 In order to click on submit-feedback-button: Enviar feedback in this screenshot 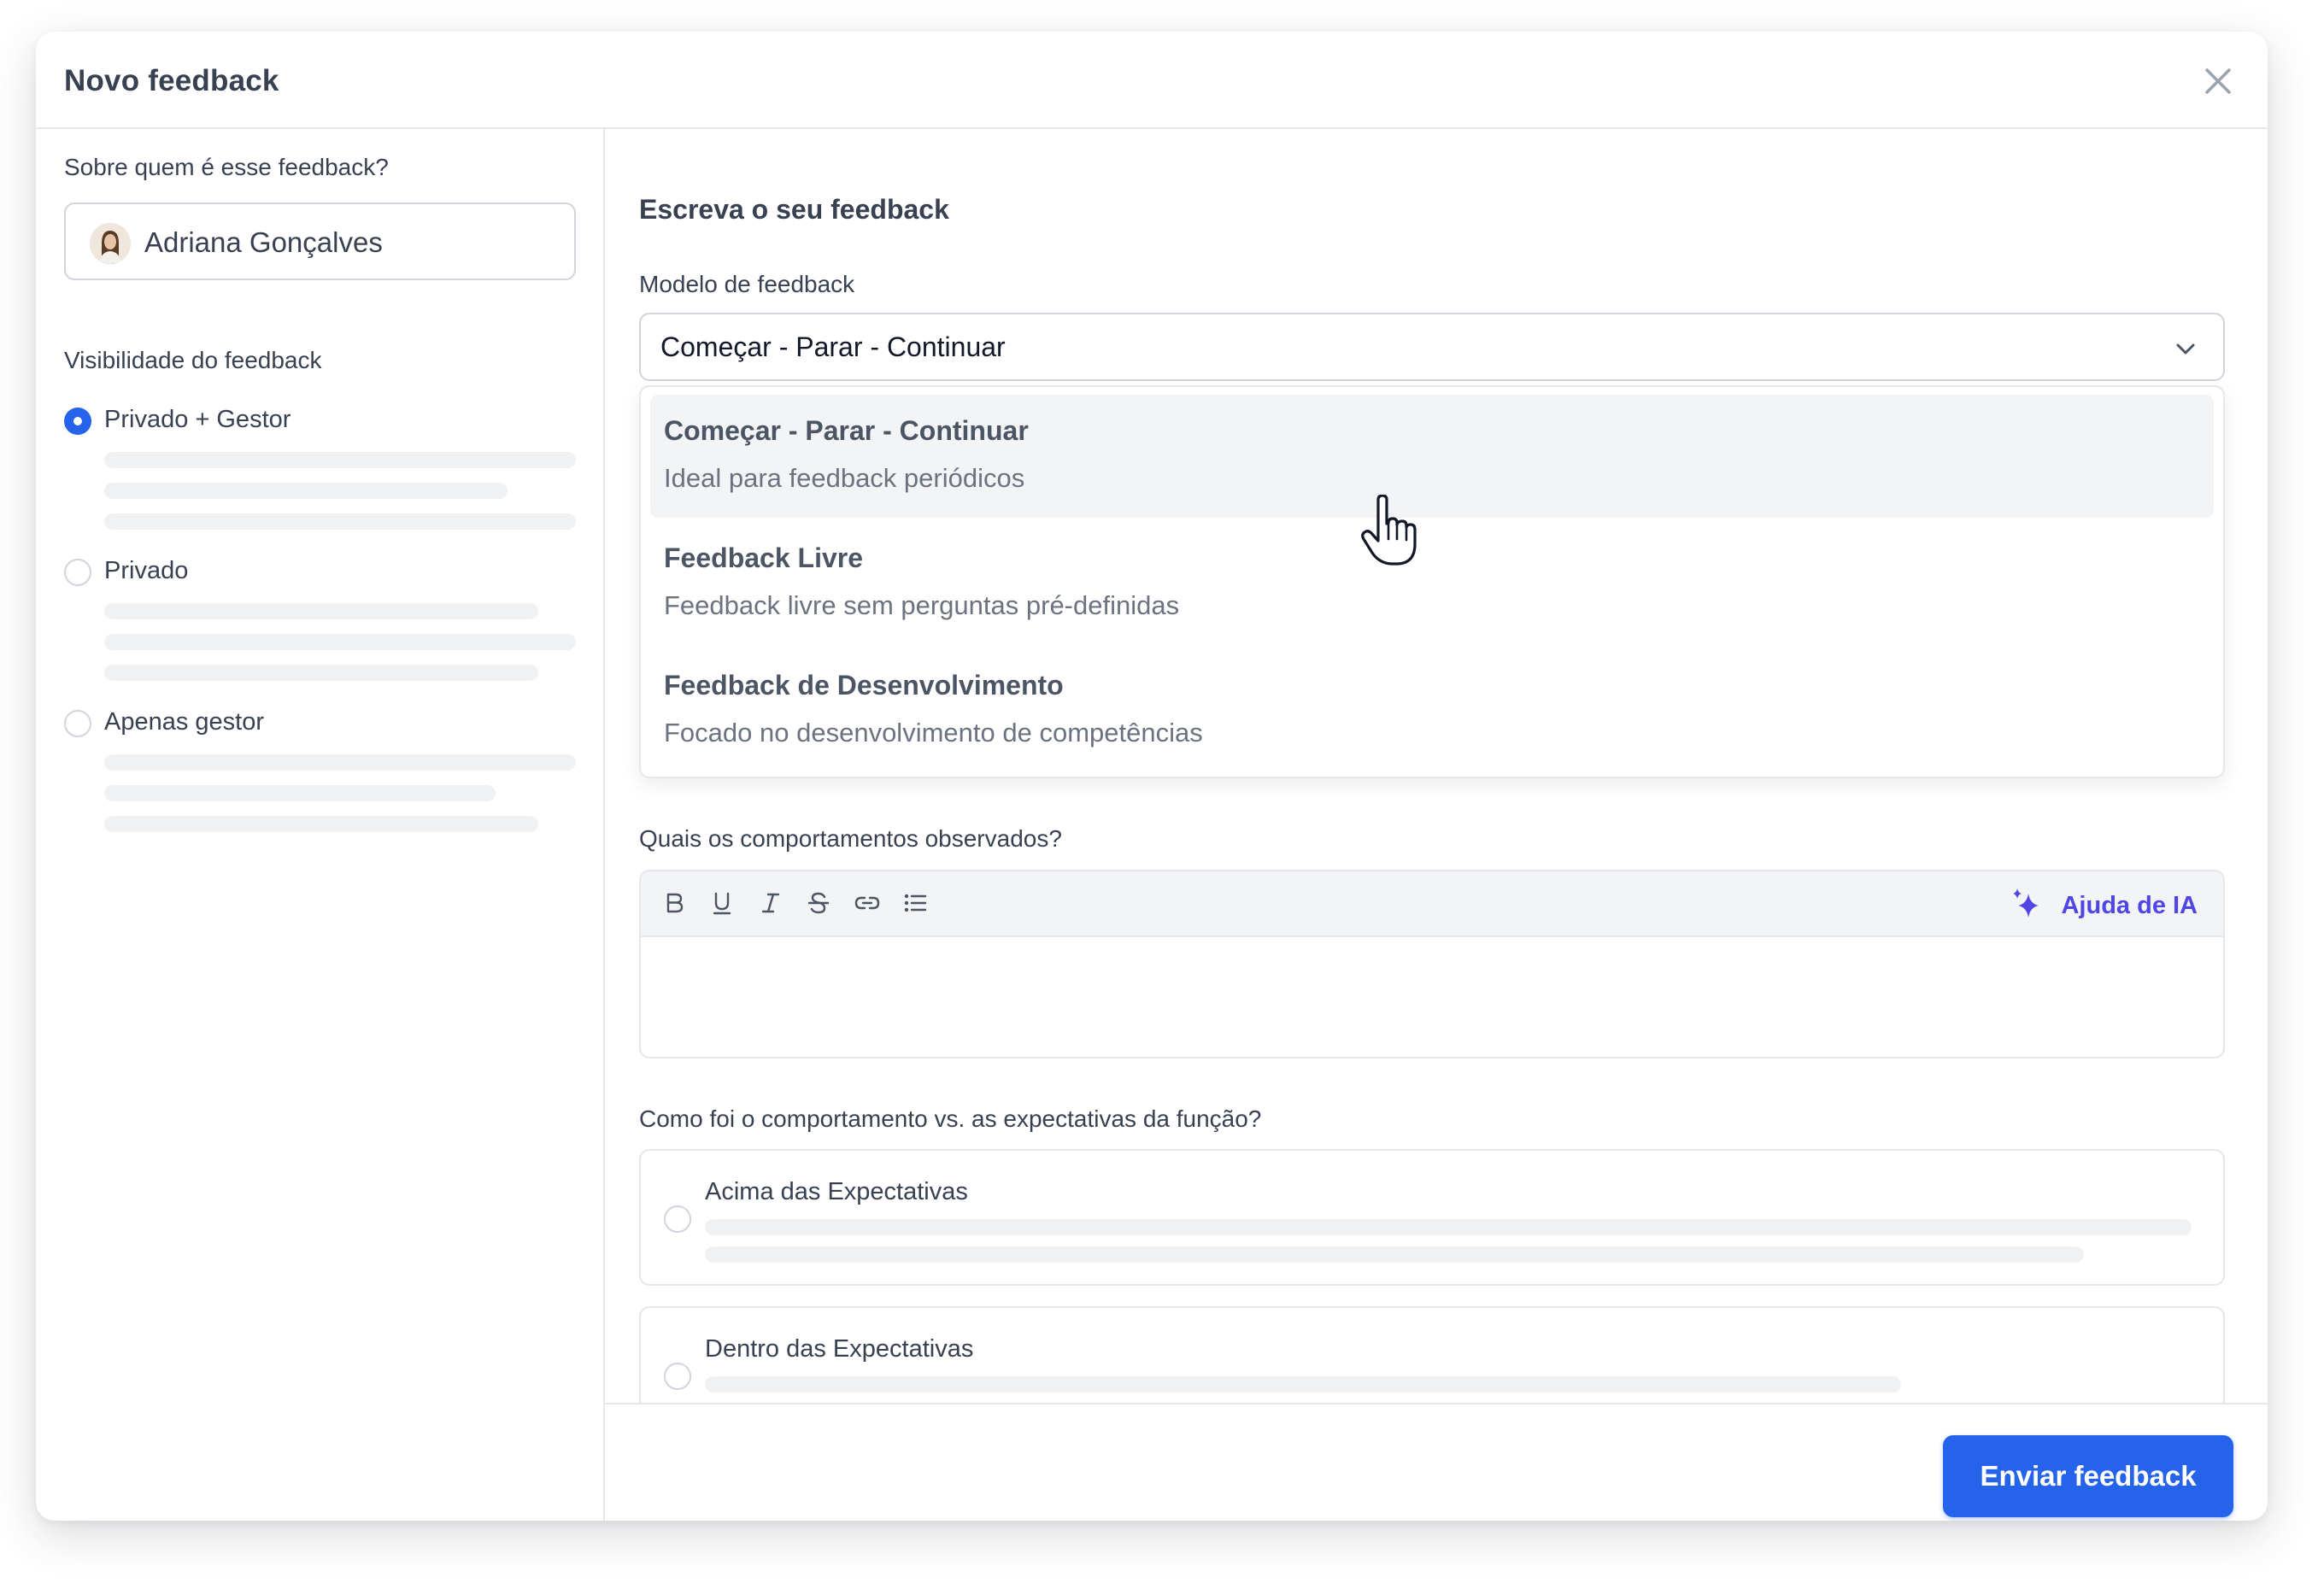, I will do `click(2088, 1476)`.